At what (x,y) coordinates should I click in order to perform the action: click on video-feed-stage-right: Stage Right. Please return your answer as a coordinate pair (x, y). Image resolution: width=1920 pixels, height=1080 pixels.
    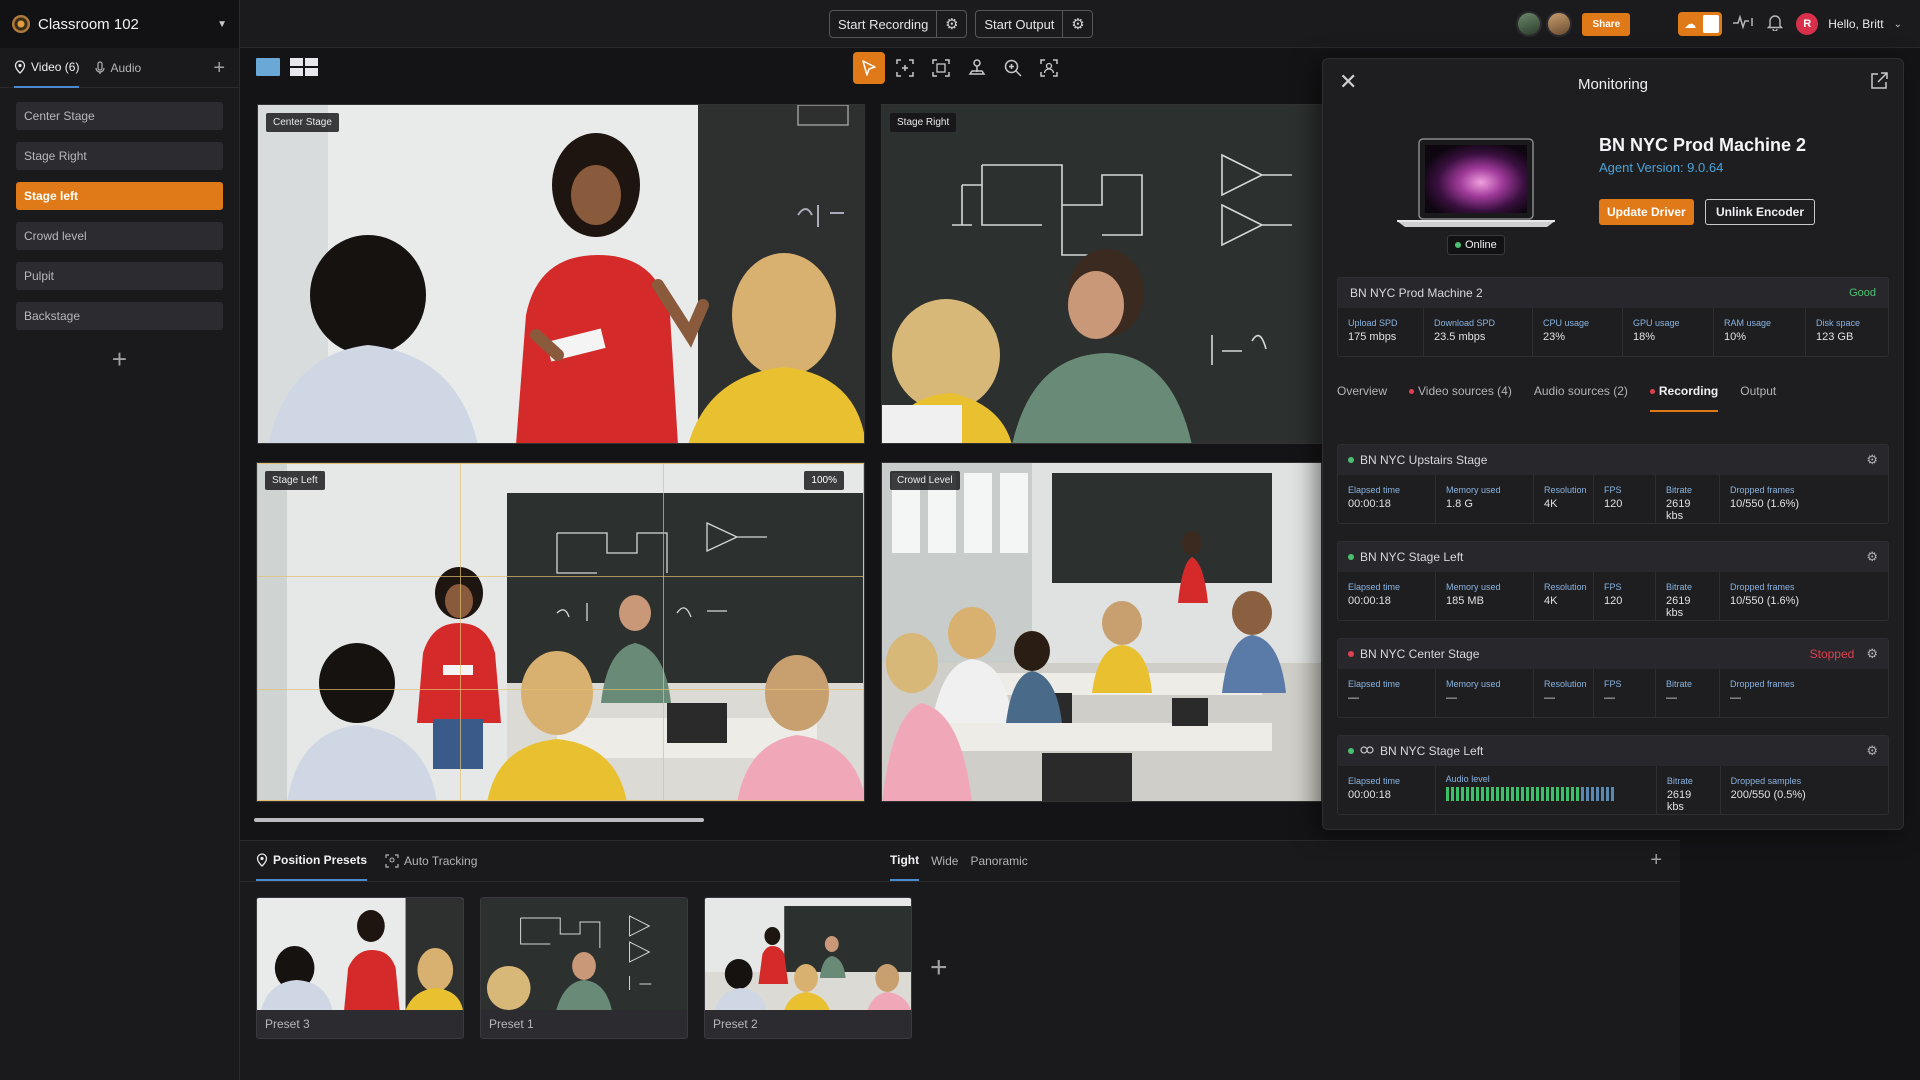
    Looking at the image, I should click on (1101, 274).